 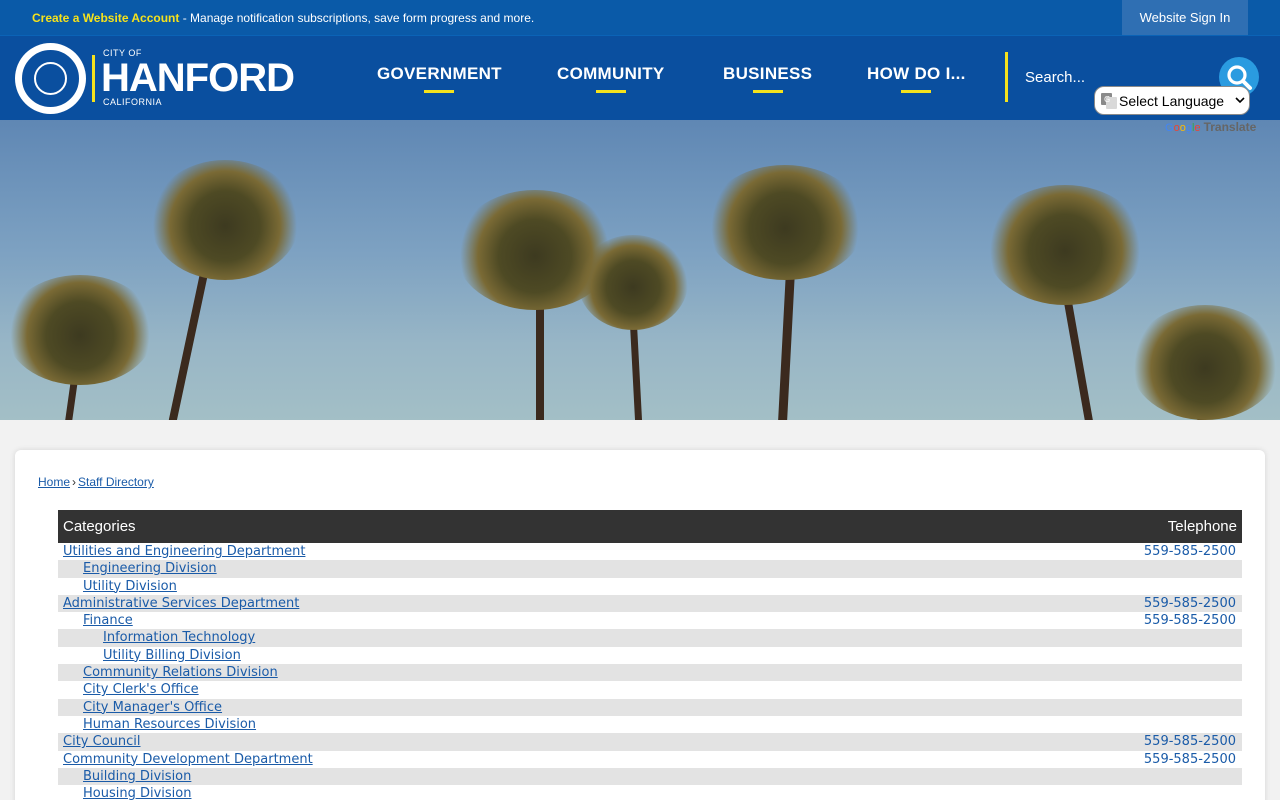 What do you see at coordinates (102, 741) in the screenshot?
I see `department-link: City Council` at bounding box center [102, 741].